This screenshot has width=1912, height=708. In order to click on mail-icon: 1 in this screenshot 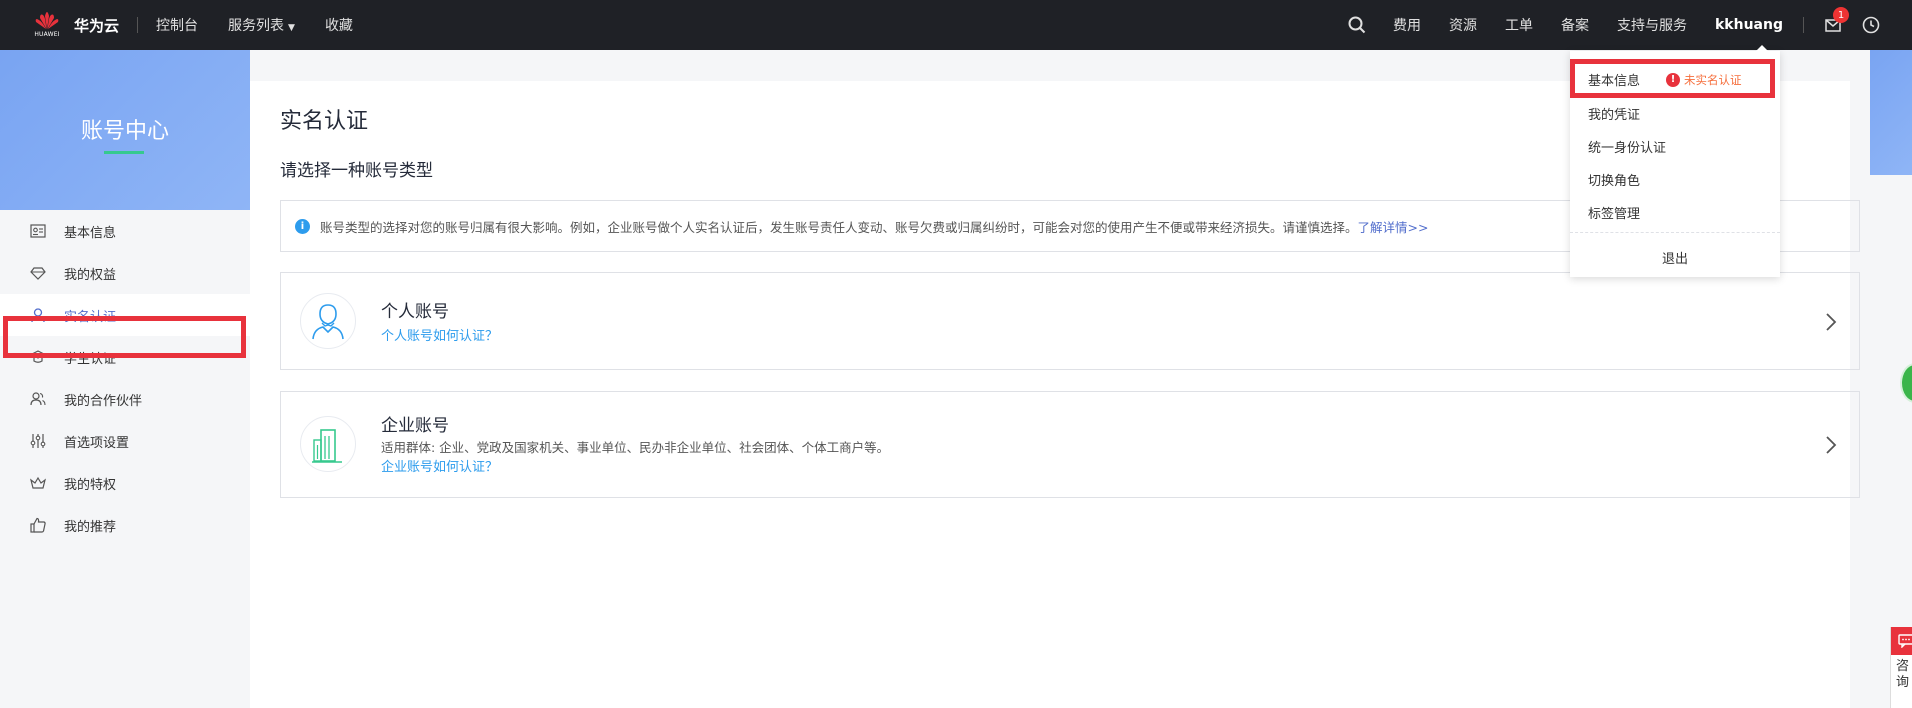, I will do `click(1836, 20)`.